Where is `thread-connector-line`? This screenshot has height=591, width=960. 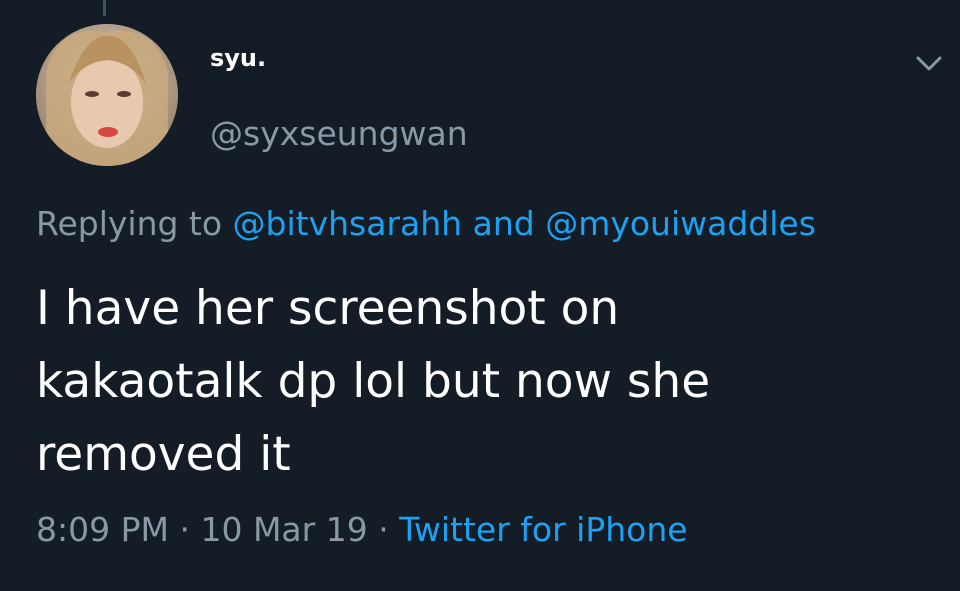 thread-connector-line is located at coordinates (104, 8).